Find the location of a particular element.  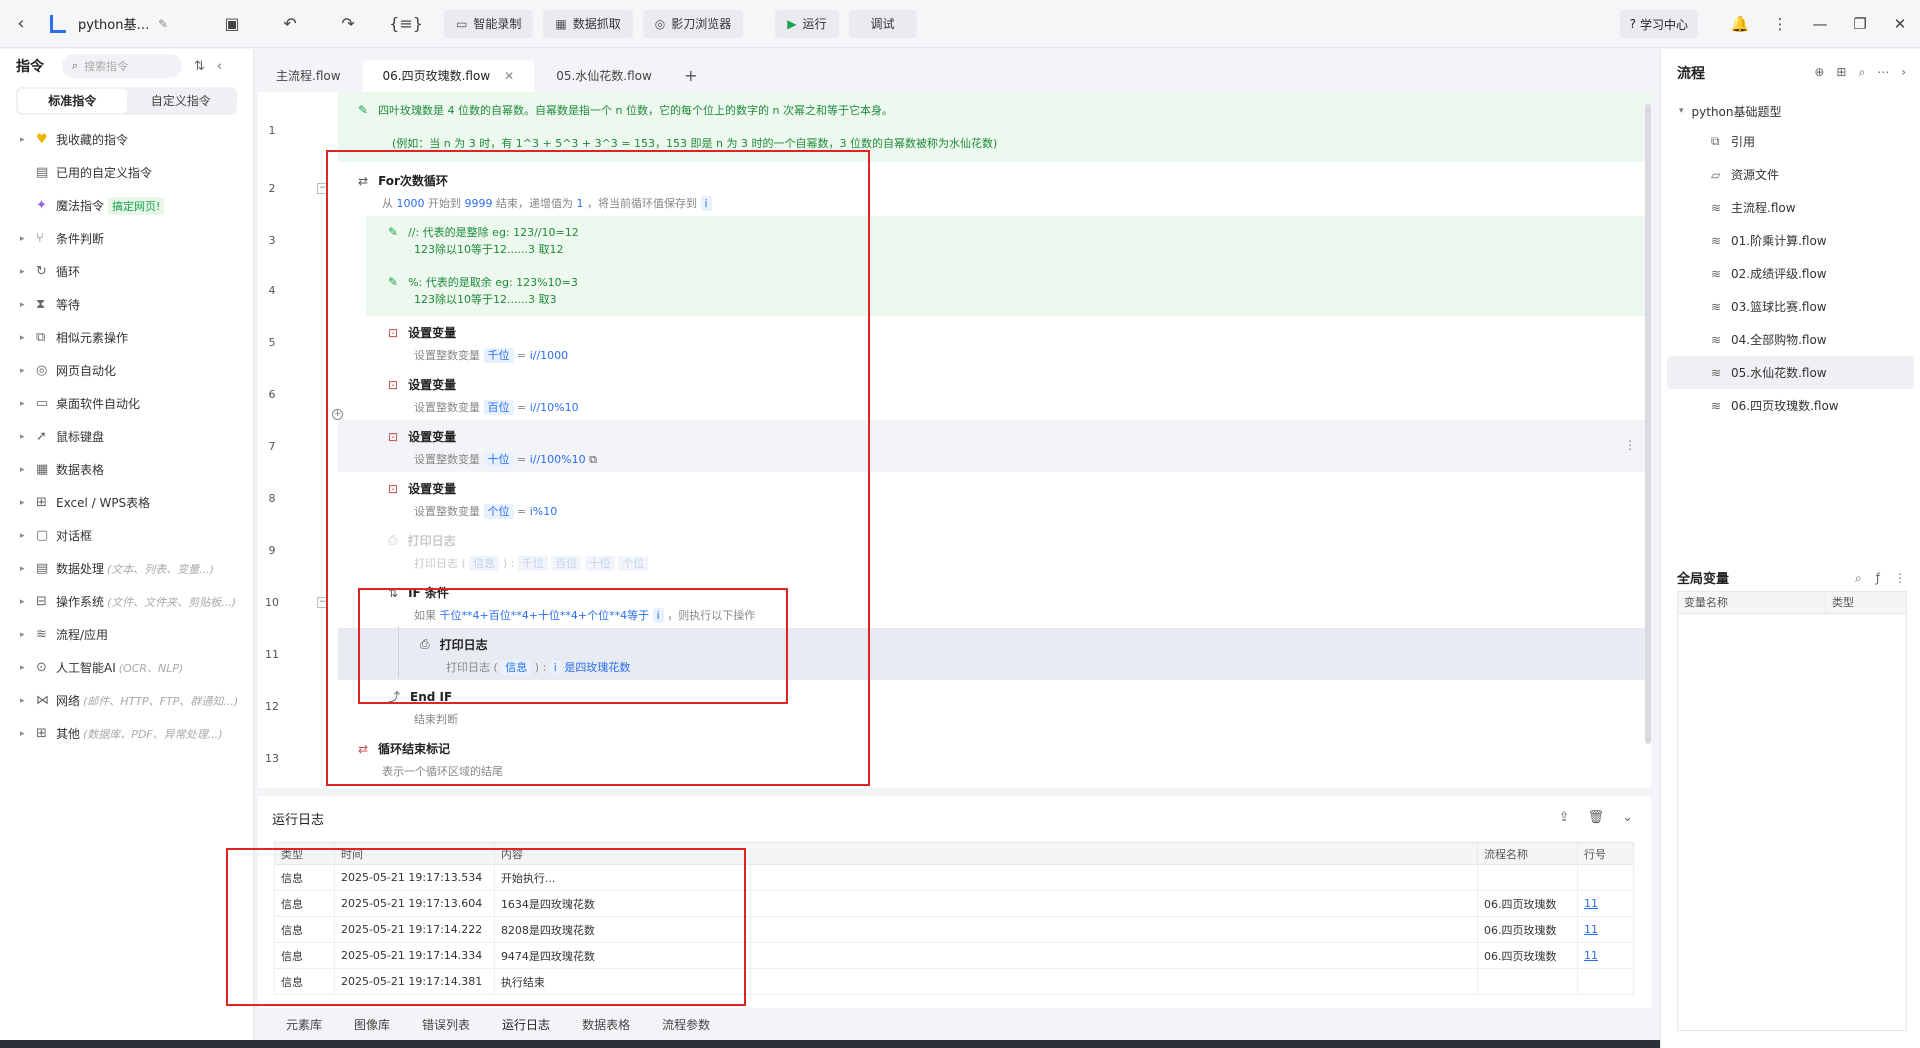

tab-error-list: 错误列表 is located at coordinates (446, 1024).